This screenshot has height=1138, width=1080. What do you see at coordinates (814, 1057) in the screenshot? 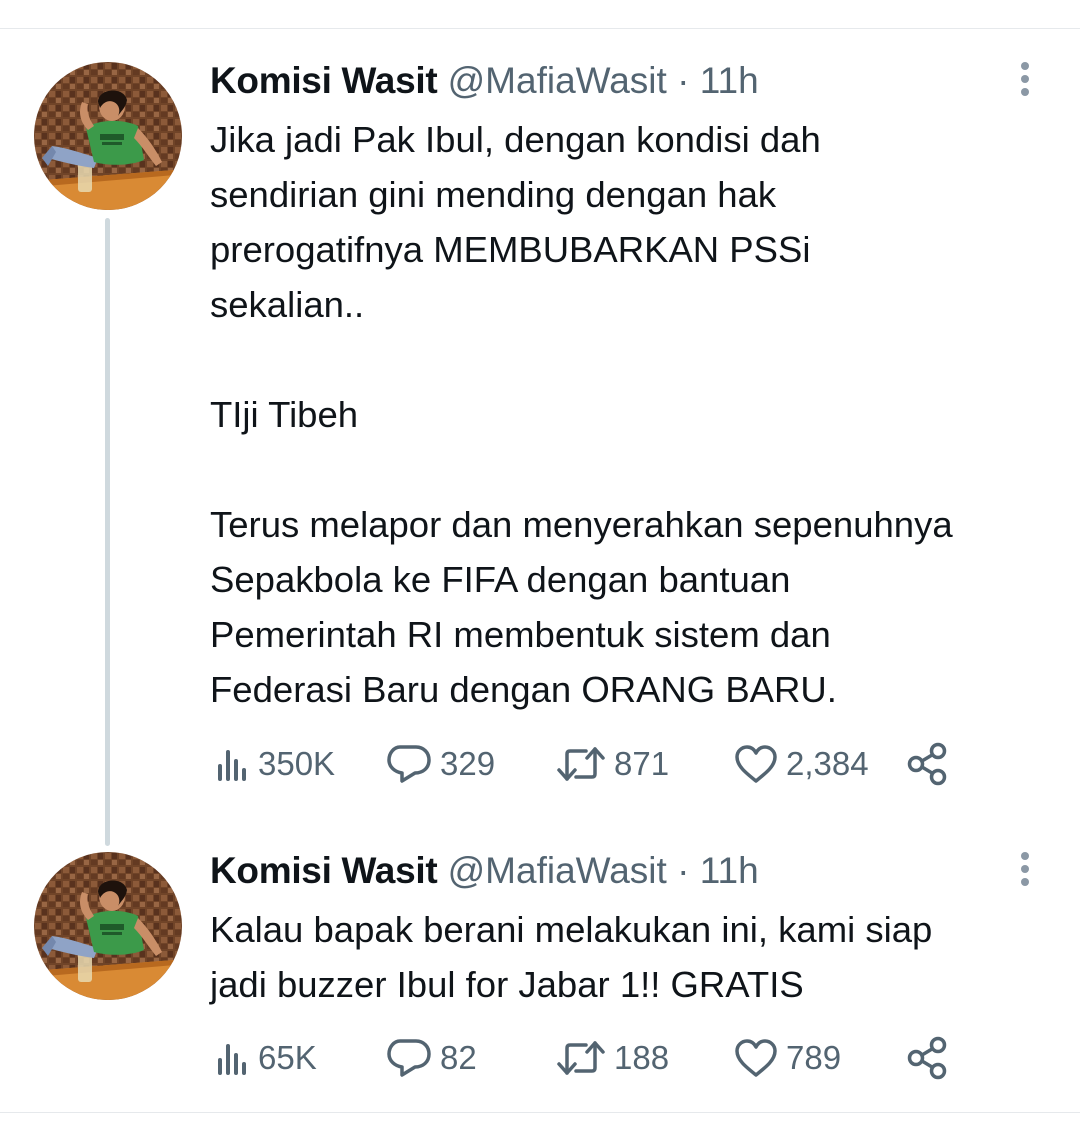
I see `like-count: 789` at bounding box center [814, 1057].